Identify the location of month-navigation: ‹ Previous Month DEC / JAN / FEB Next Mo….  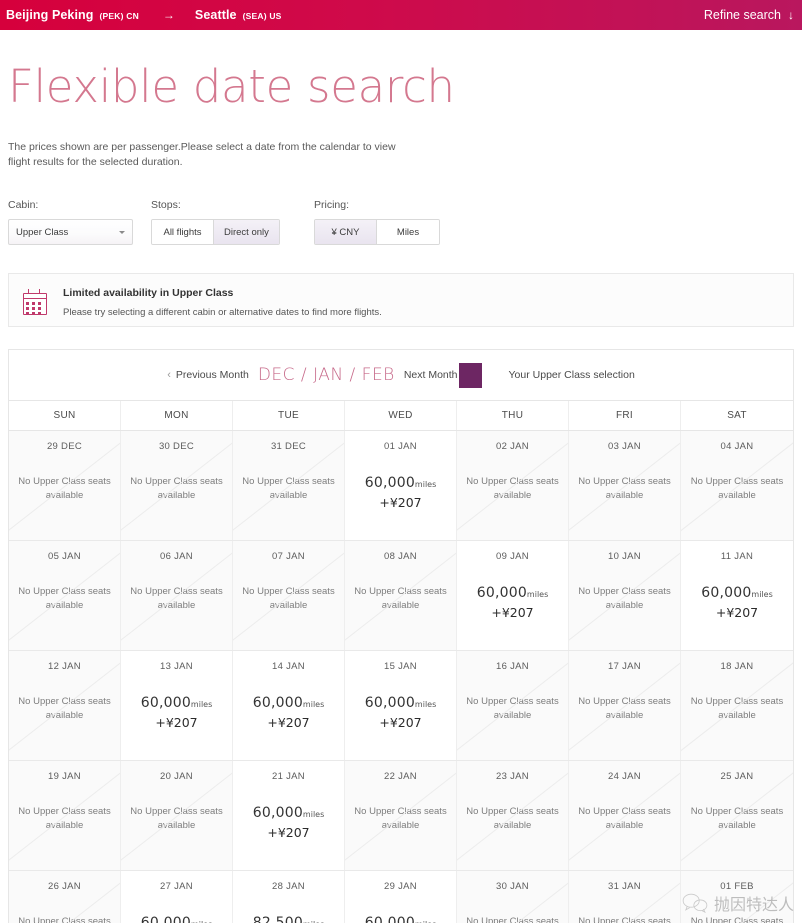
(401, 375).